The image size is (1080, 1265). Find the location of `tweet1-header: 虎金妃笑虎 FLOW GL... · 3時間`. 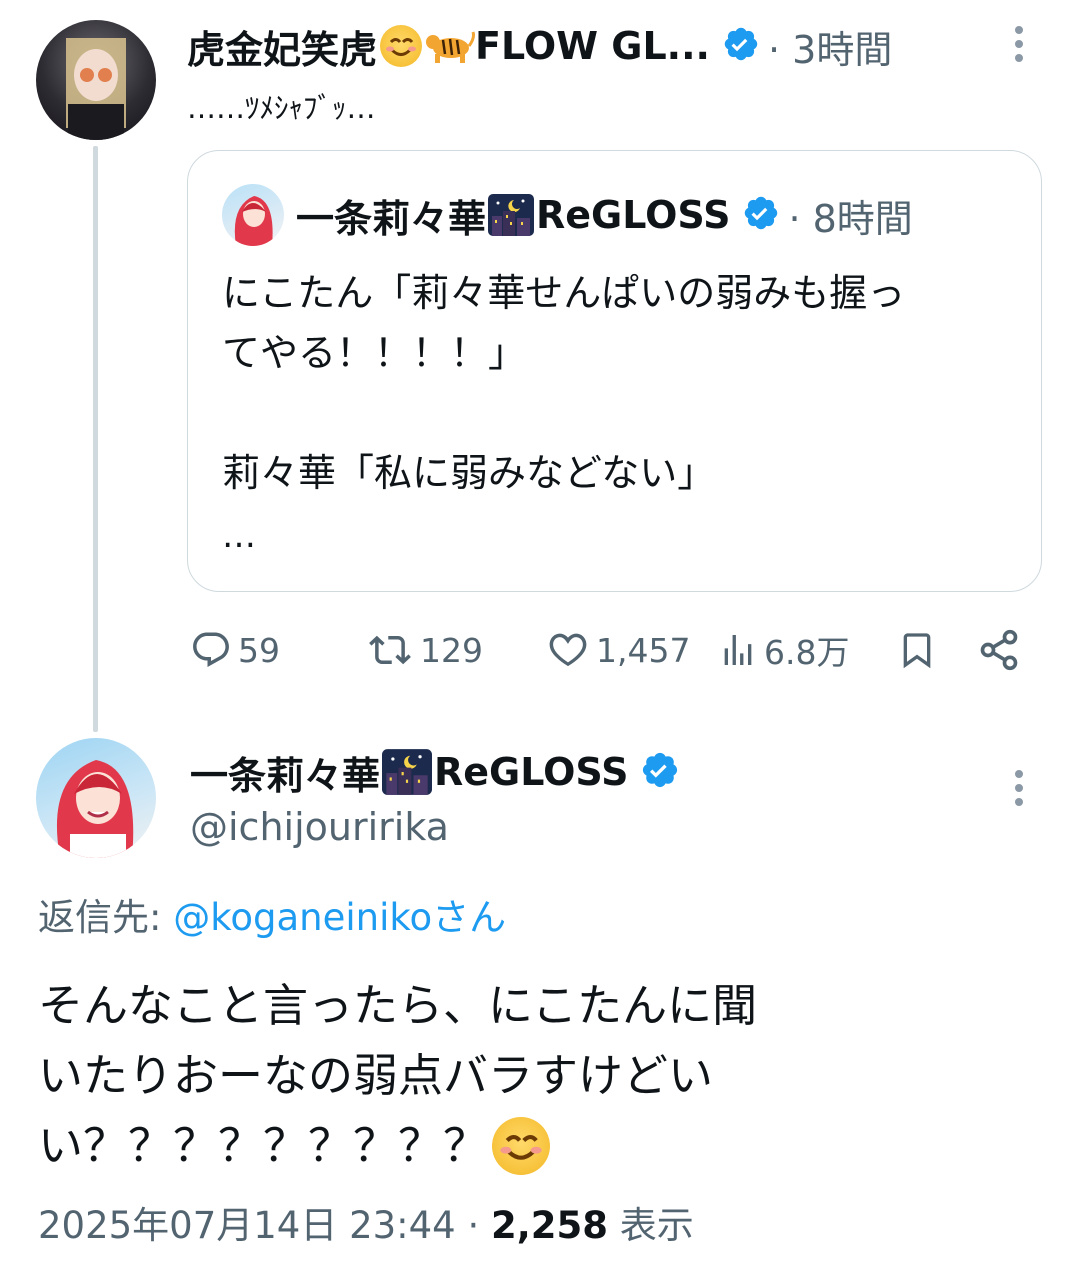

tweet1-header: 虎金妃笑虎 FLOW GL... · 3時間 is located at coordinates (539, 46).